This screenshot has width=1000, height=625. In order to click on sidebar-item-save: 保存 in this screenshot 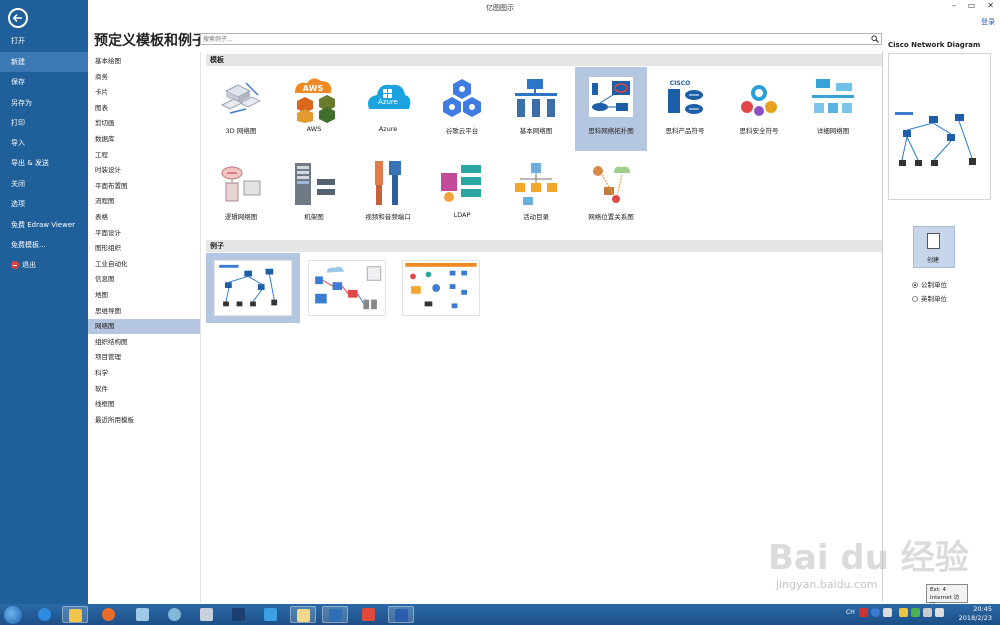, I will do `click(44, 82)`.